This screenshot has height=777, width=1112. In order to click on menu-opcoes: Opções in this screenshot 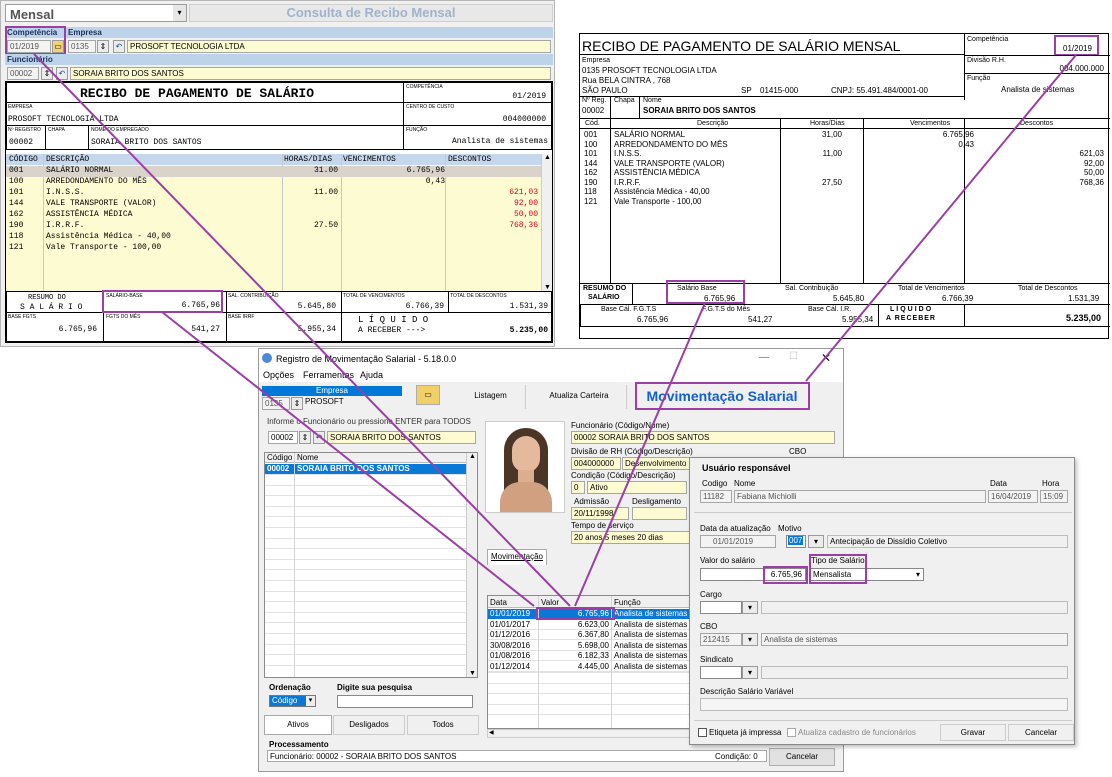, I will do `click(278, 375)`.